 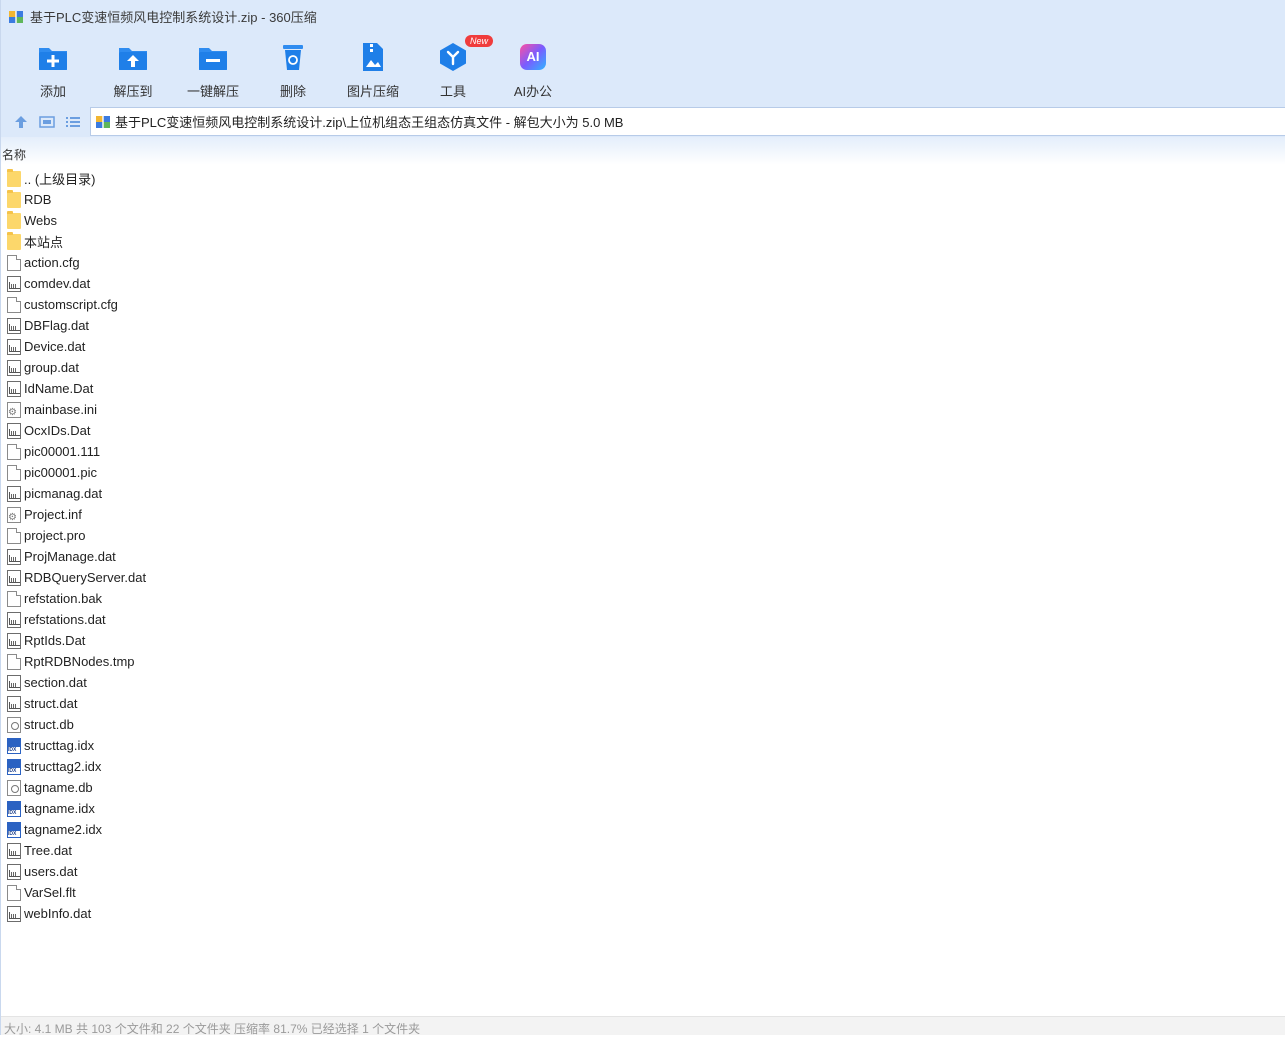 What do you see at coordinates (55, 640) in the screenshot?
I see `file-name: RptIds.Dat` at bounding box center [55, 640].